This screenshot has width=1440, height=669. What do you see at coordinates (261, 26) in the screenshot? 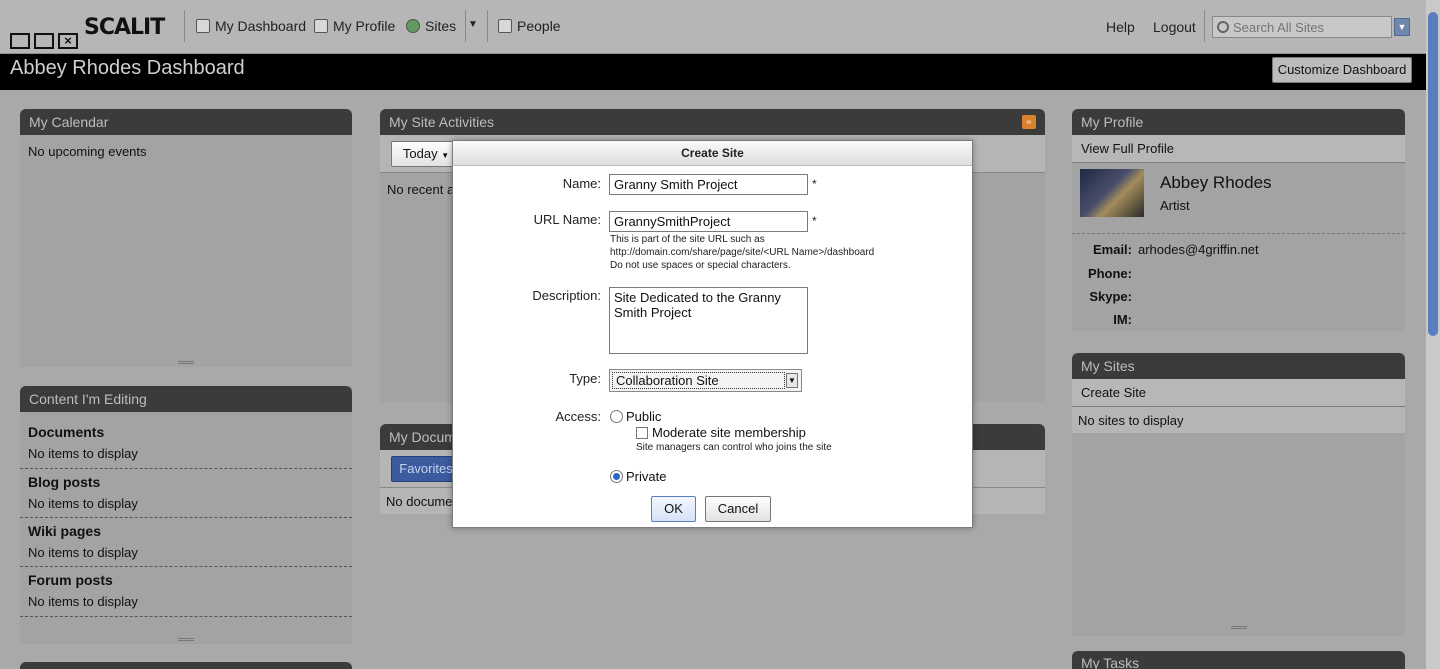
I see `nav-my-dashboard-label: My Dashboard` at bounding box center [261, 26].